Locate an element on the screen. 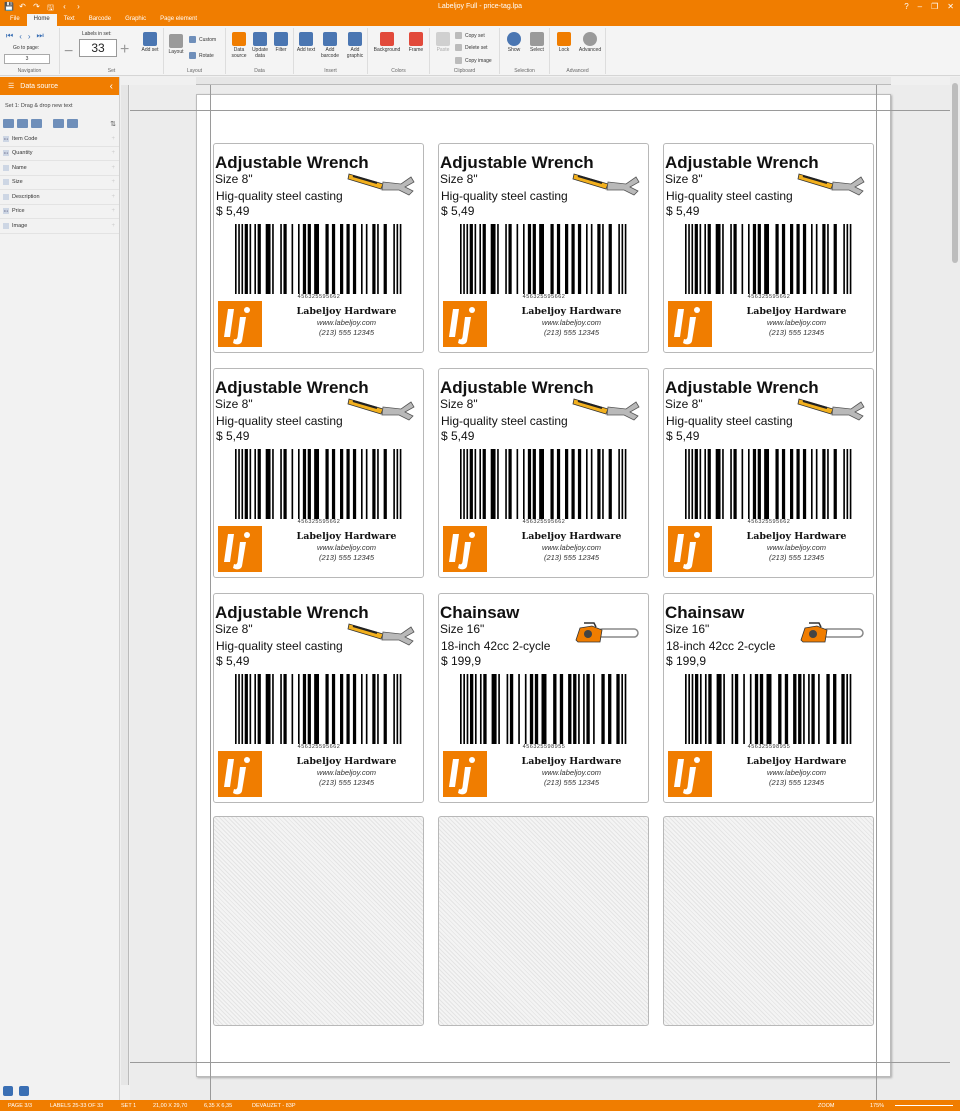 The height and width of the screenshot is (1111, 960). add-text-field-icon is located at coordinates (8, 123).